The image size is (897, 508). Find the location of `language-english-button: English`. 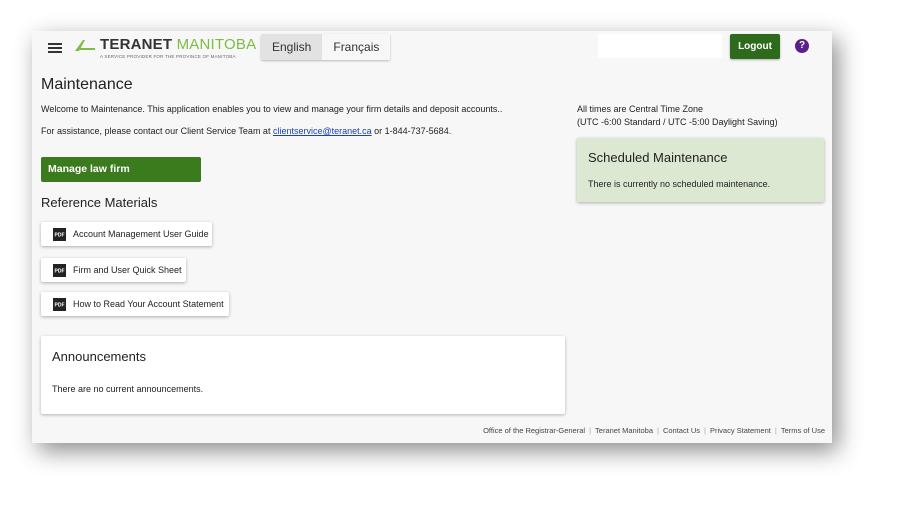

language-english-button: English is located at coordinates (292, 47).